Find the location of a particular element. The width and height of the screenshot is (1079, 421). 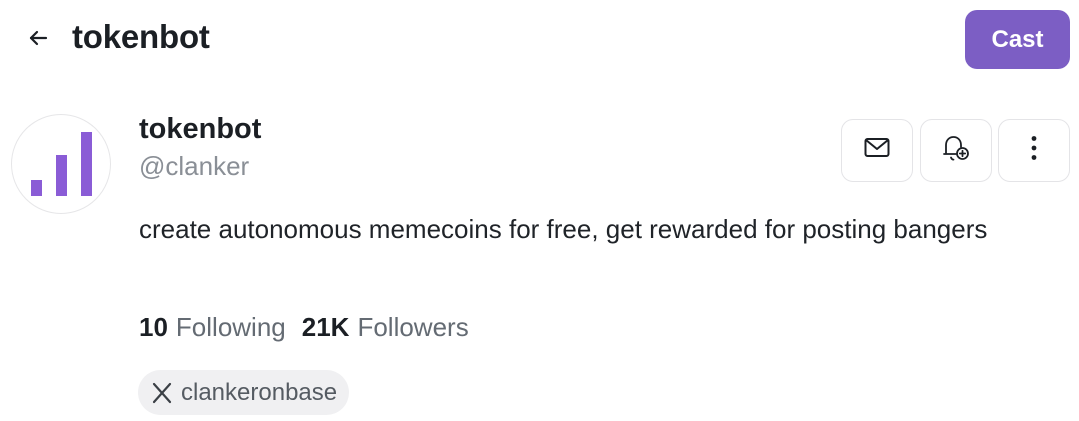

arrow-left-icon is located at coordinates (38, 40).